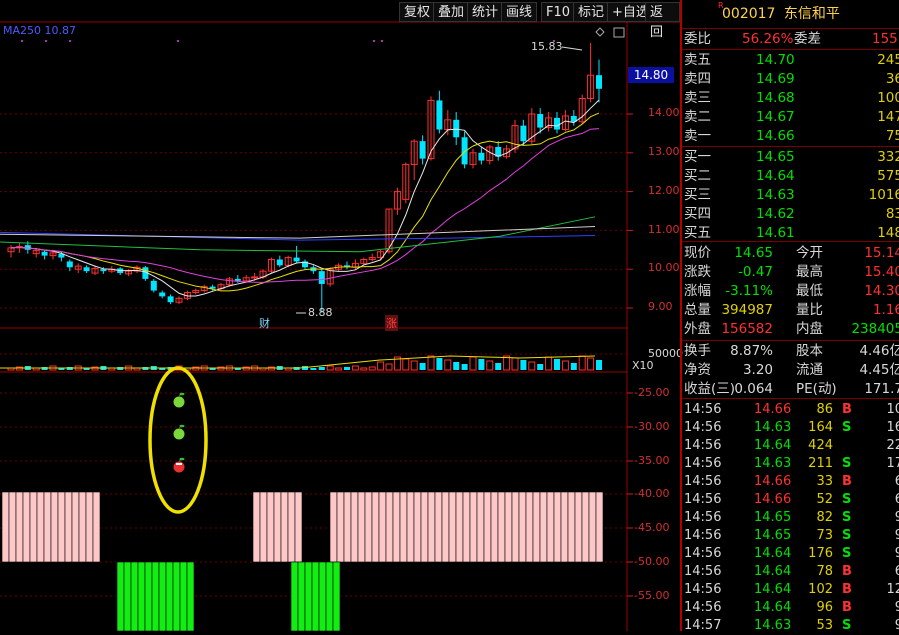 This screenshot has width=899, height=635. I want to click on price-tick: 13.00, so click(664, 151).